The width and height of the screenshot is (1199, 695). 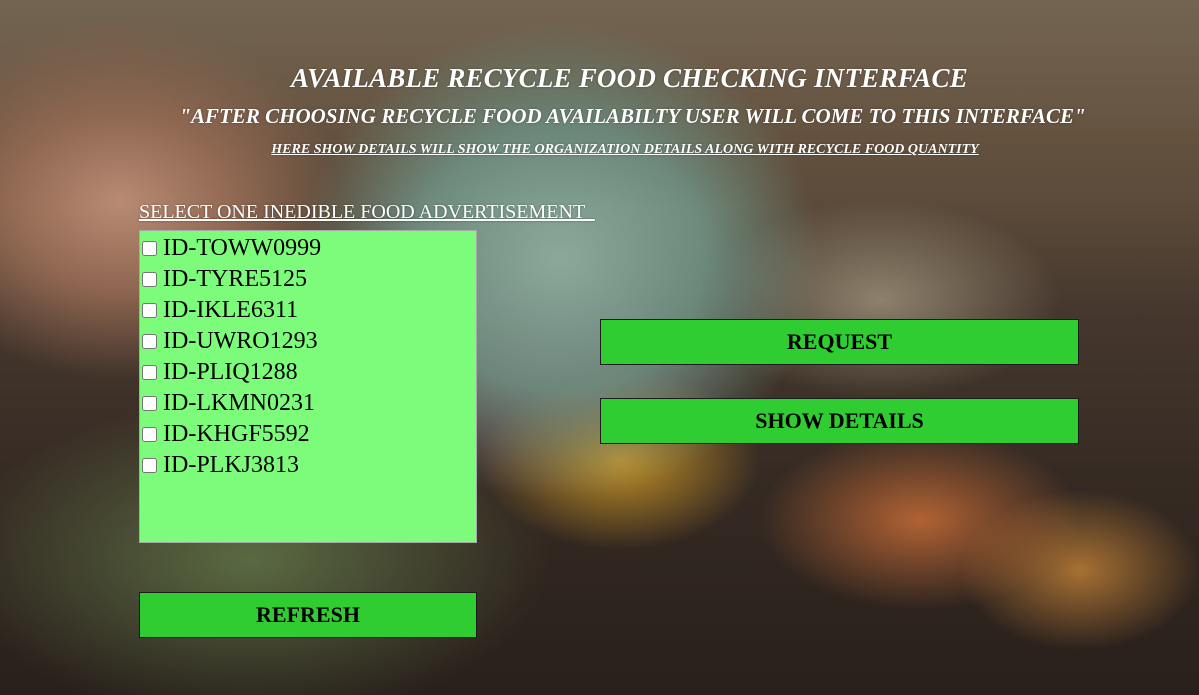 I want to click on list-item: ID-PLKJ3813, so click(x=308, y=465).